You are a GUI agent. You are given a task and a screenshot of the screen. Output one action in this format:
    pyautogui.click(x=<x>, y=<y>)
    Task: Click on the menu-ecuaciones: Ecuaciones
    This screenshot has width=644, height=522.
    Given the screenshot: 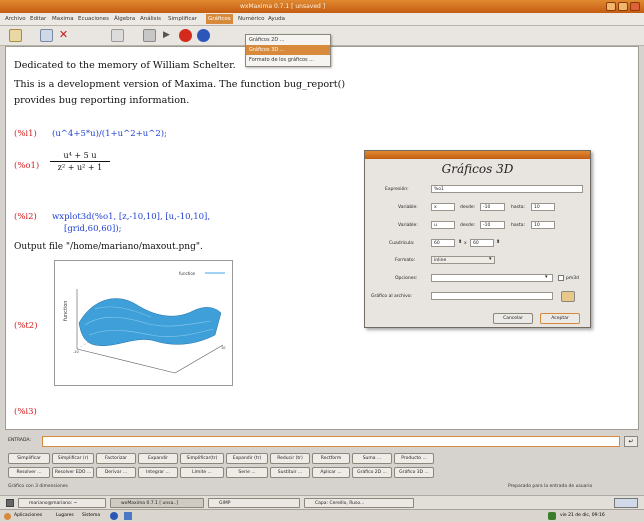 What is the action you would take?
    pyautogui.click(x=93, y=19)
    